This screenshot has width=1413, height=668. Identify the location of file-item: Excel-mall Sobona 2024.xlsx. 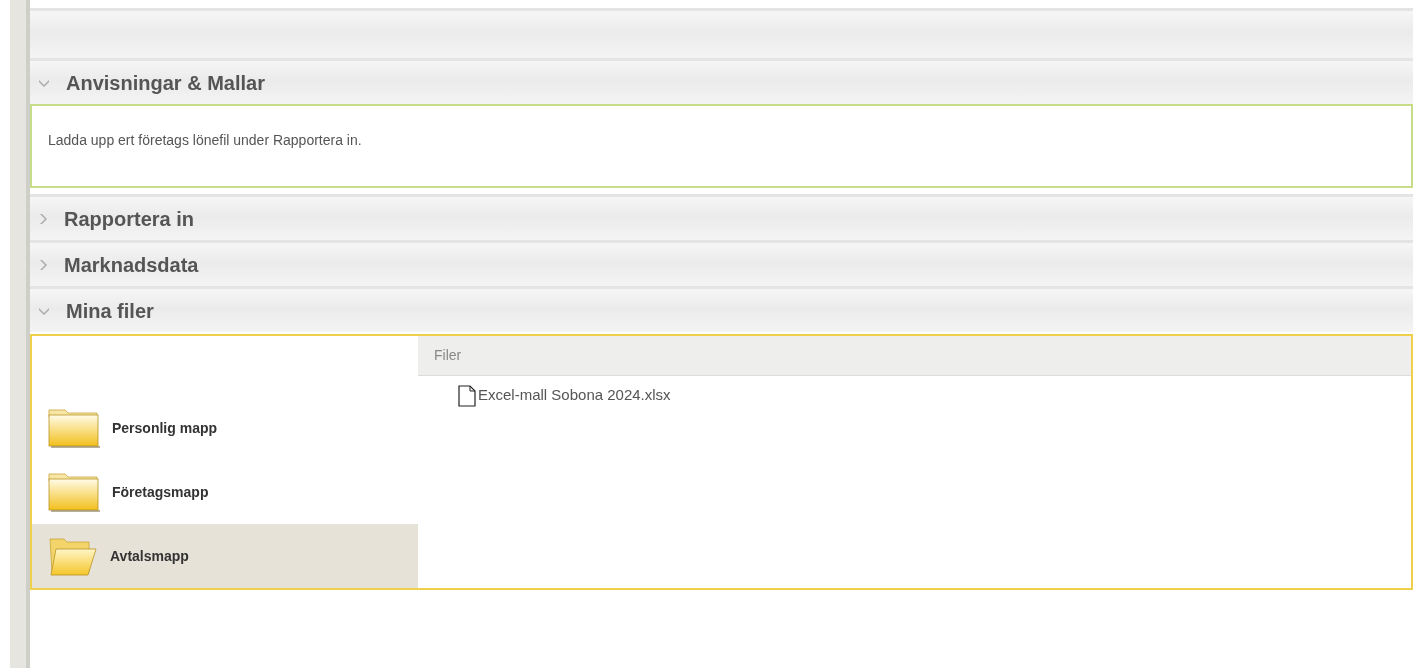
(914, 391).